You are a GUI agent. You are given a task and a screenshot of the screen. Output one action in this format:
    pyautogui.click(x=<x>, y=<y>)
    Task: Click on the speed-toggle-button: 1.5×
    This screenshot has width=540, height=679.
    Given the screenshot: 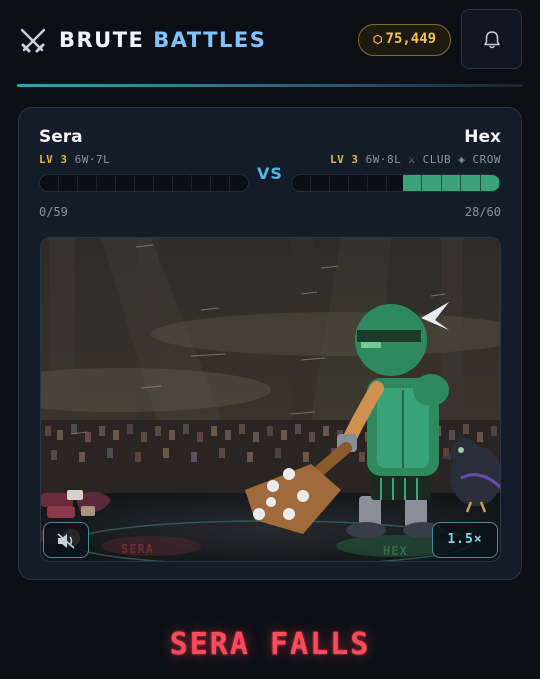 What is the action you would take?
    pyautogui.click(x=465, y=540)
    